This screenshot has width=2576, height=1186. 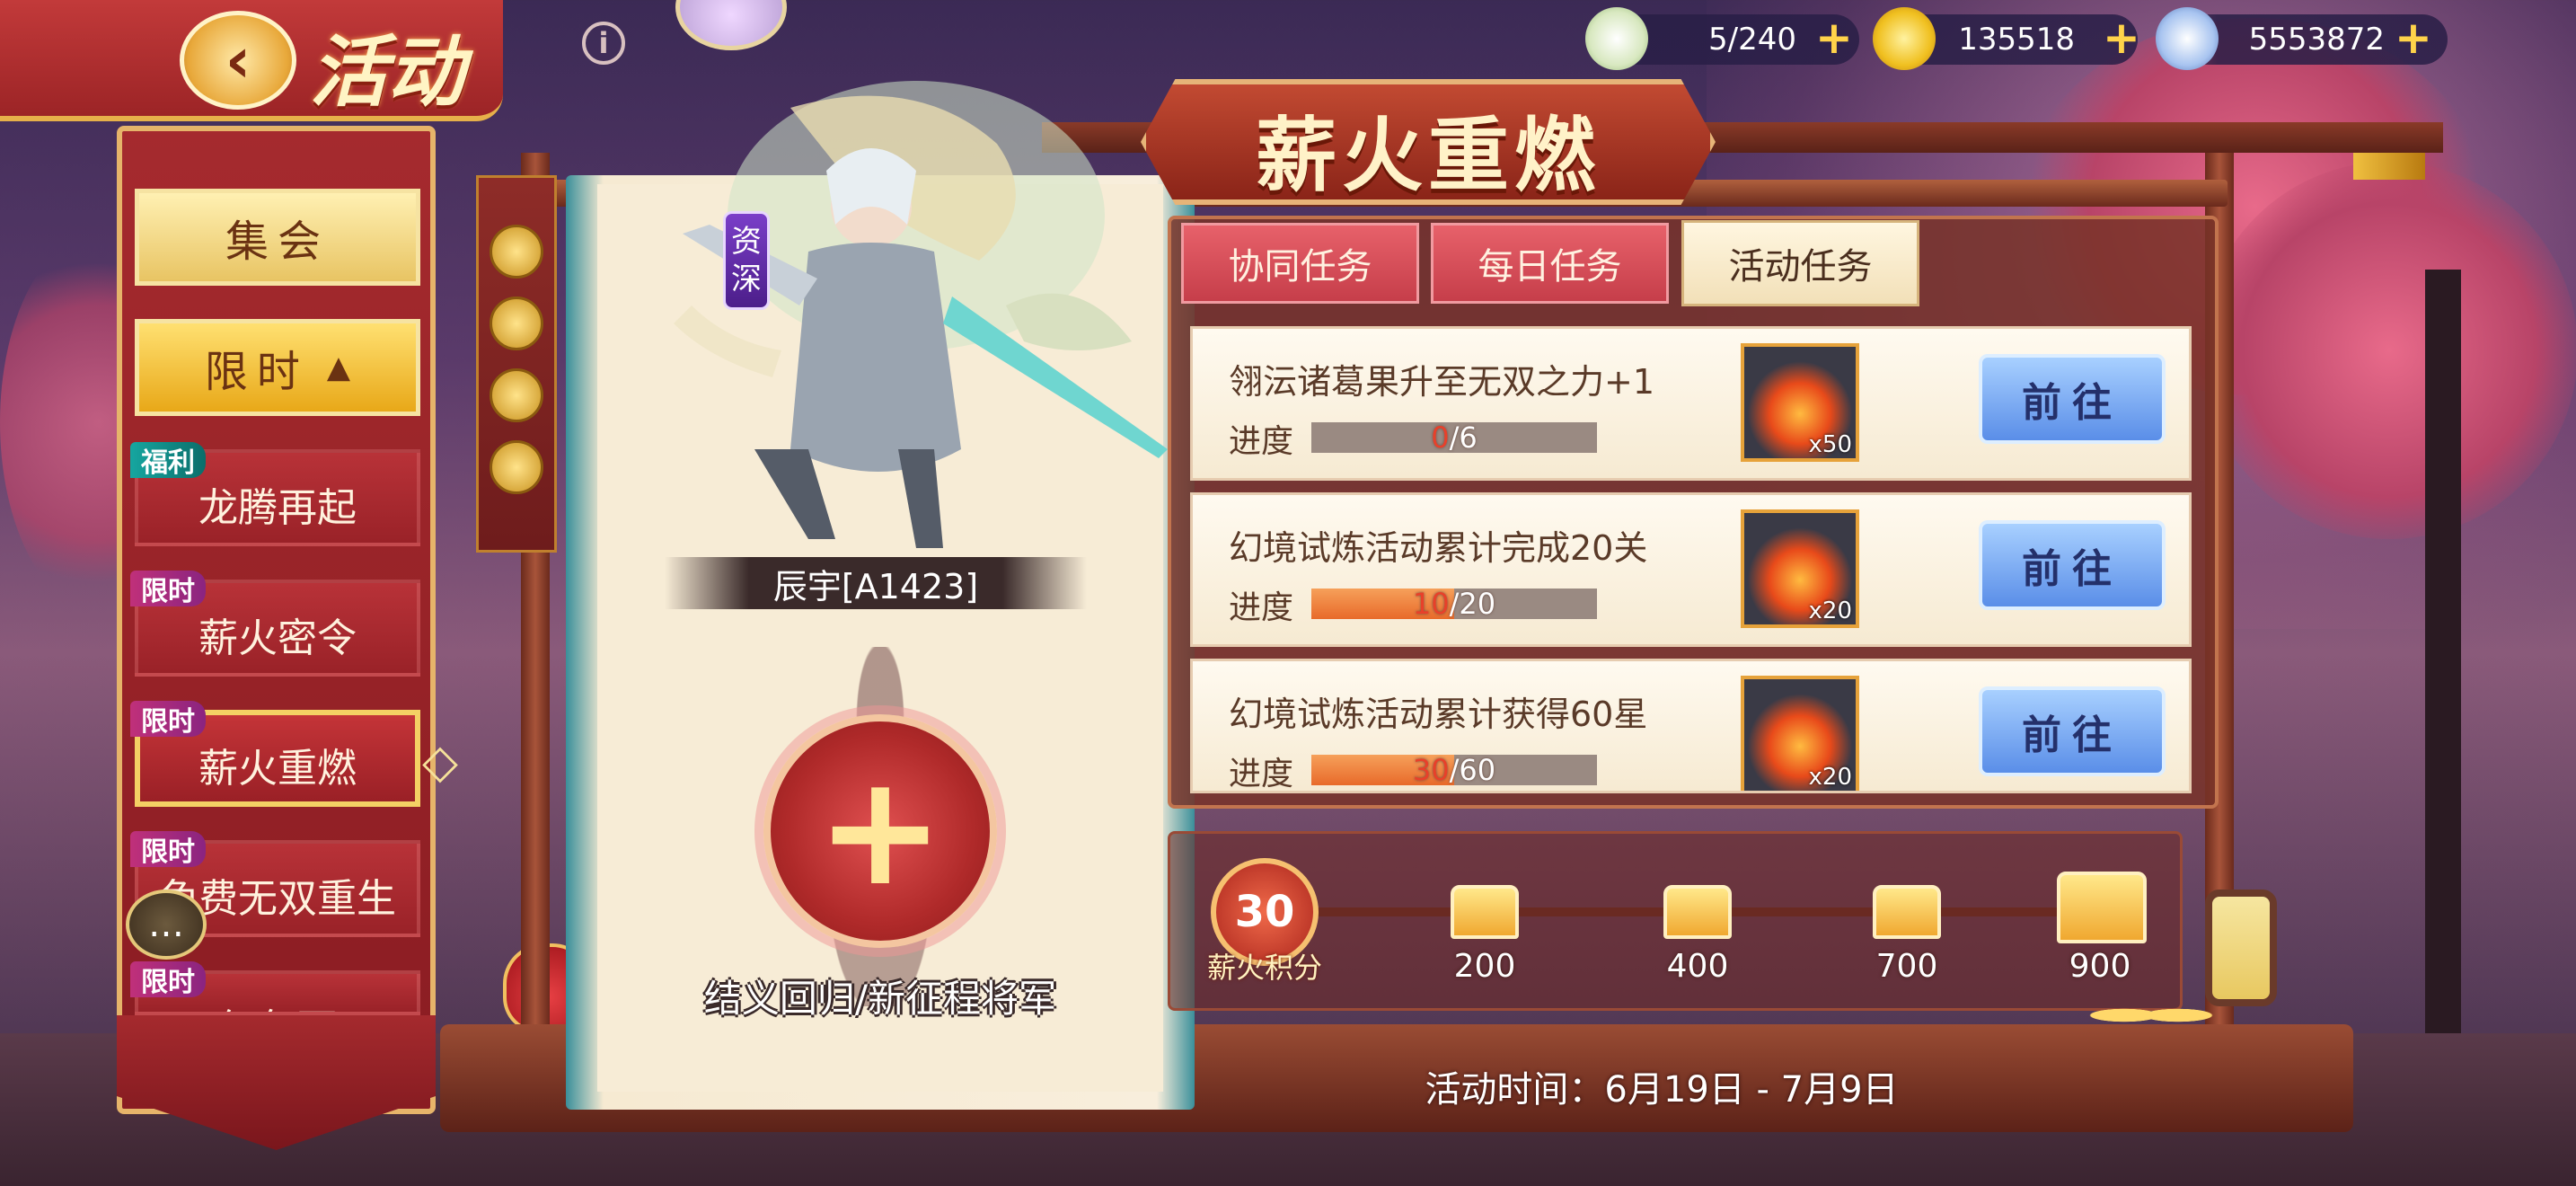 I want to click on nav-group-gathering: 集会, so click(x=277, y=237).